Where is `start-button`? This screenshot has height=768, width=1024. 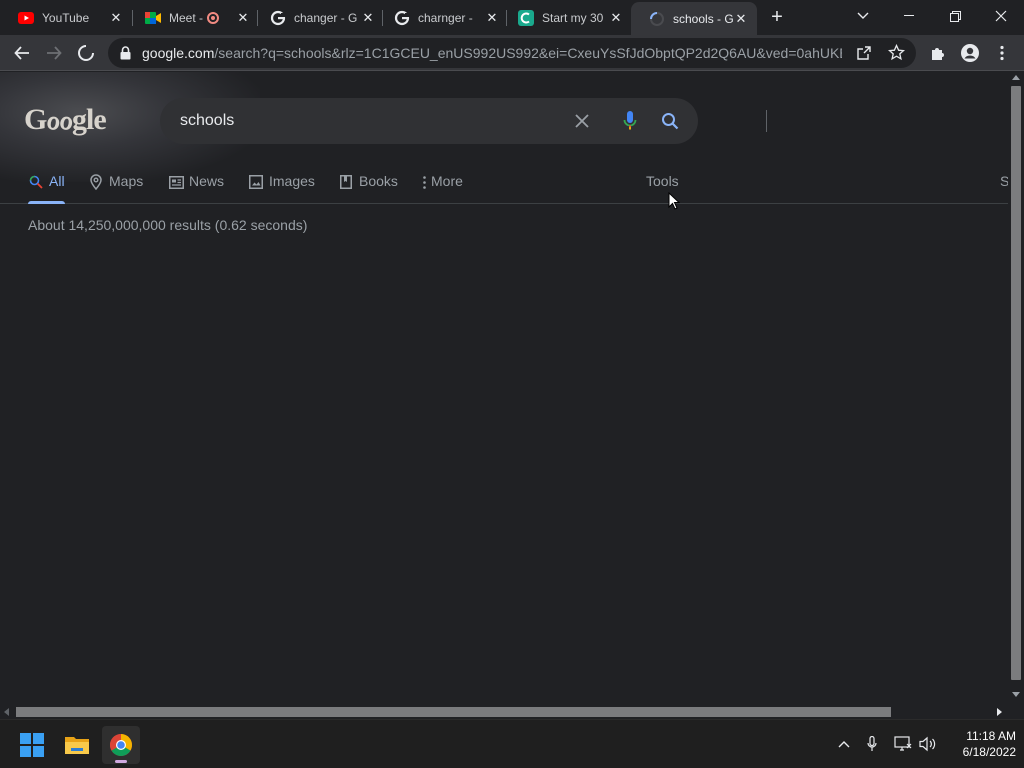
start-button is located at coordinates (32, 745).